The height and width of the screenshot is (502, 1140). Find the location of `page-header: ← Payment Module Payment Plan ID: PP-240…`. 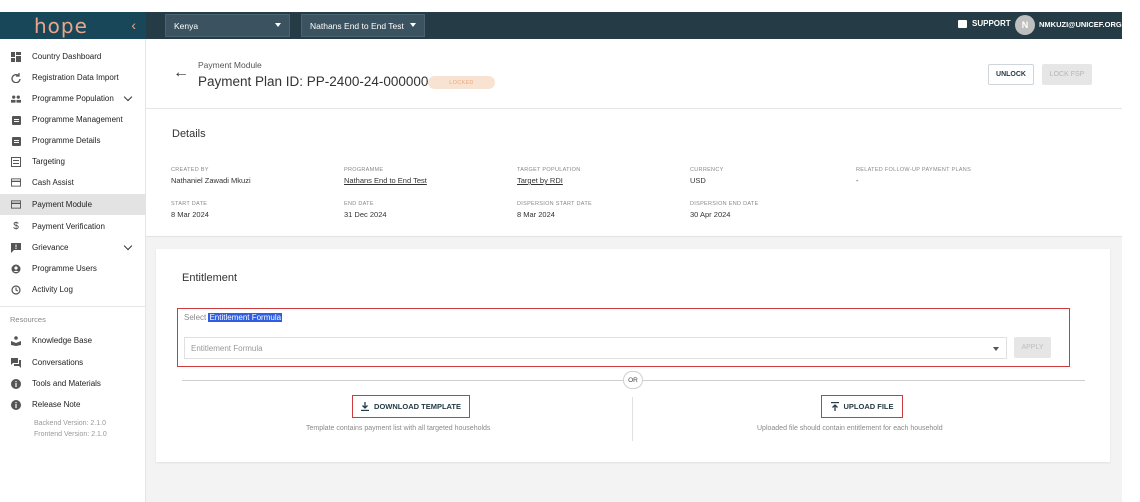

page-header: ← Payment Module Payment Plan ID: PP-240… is located at coordinates (634, 74).